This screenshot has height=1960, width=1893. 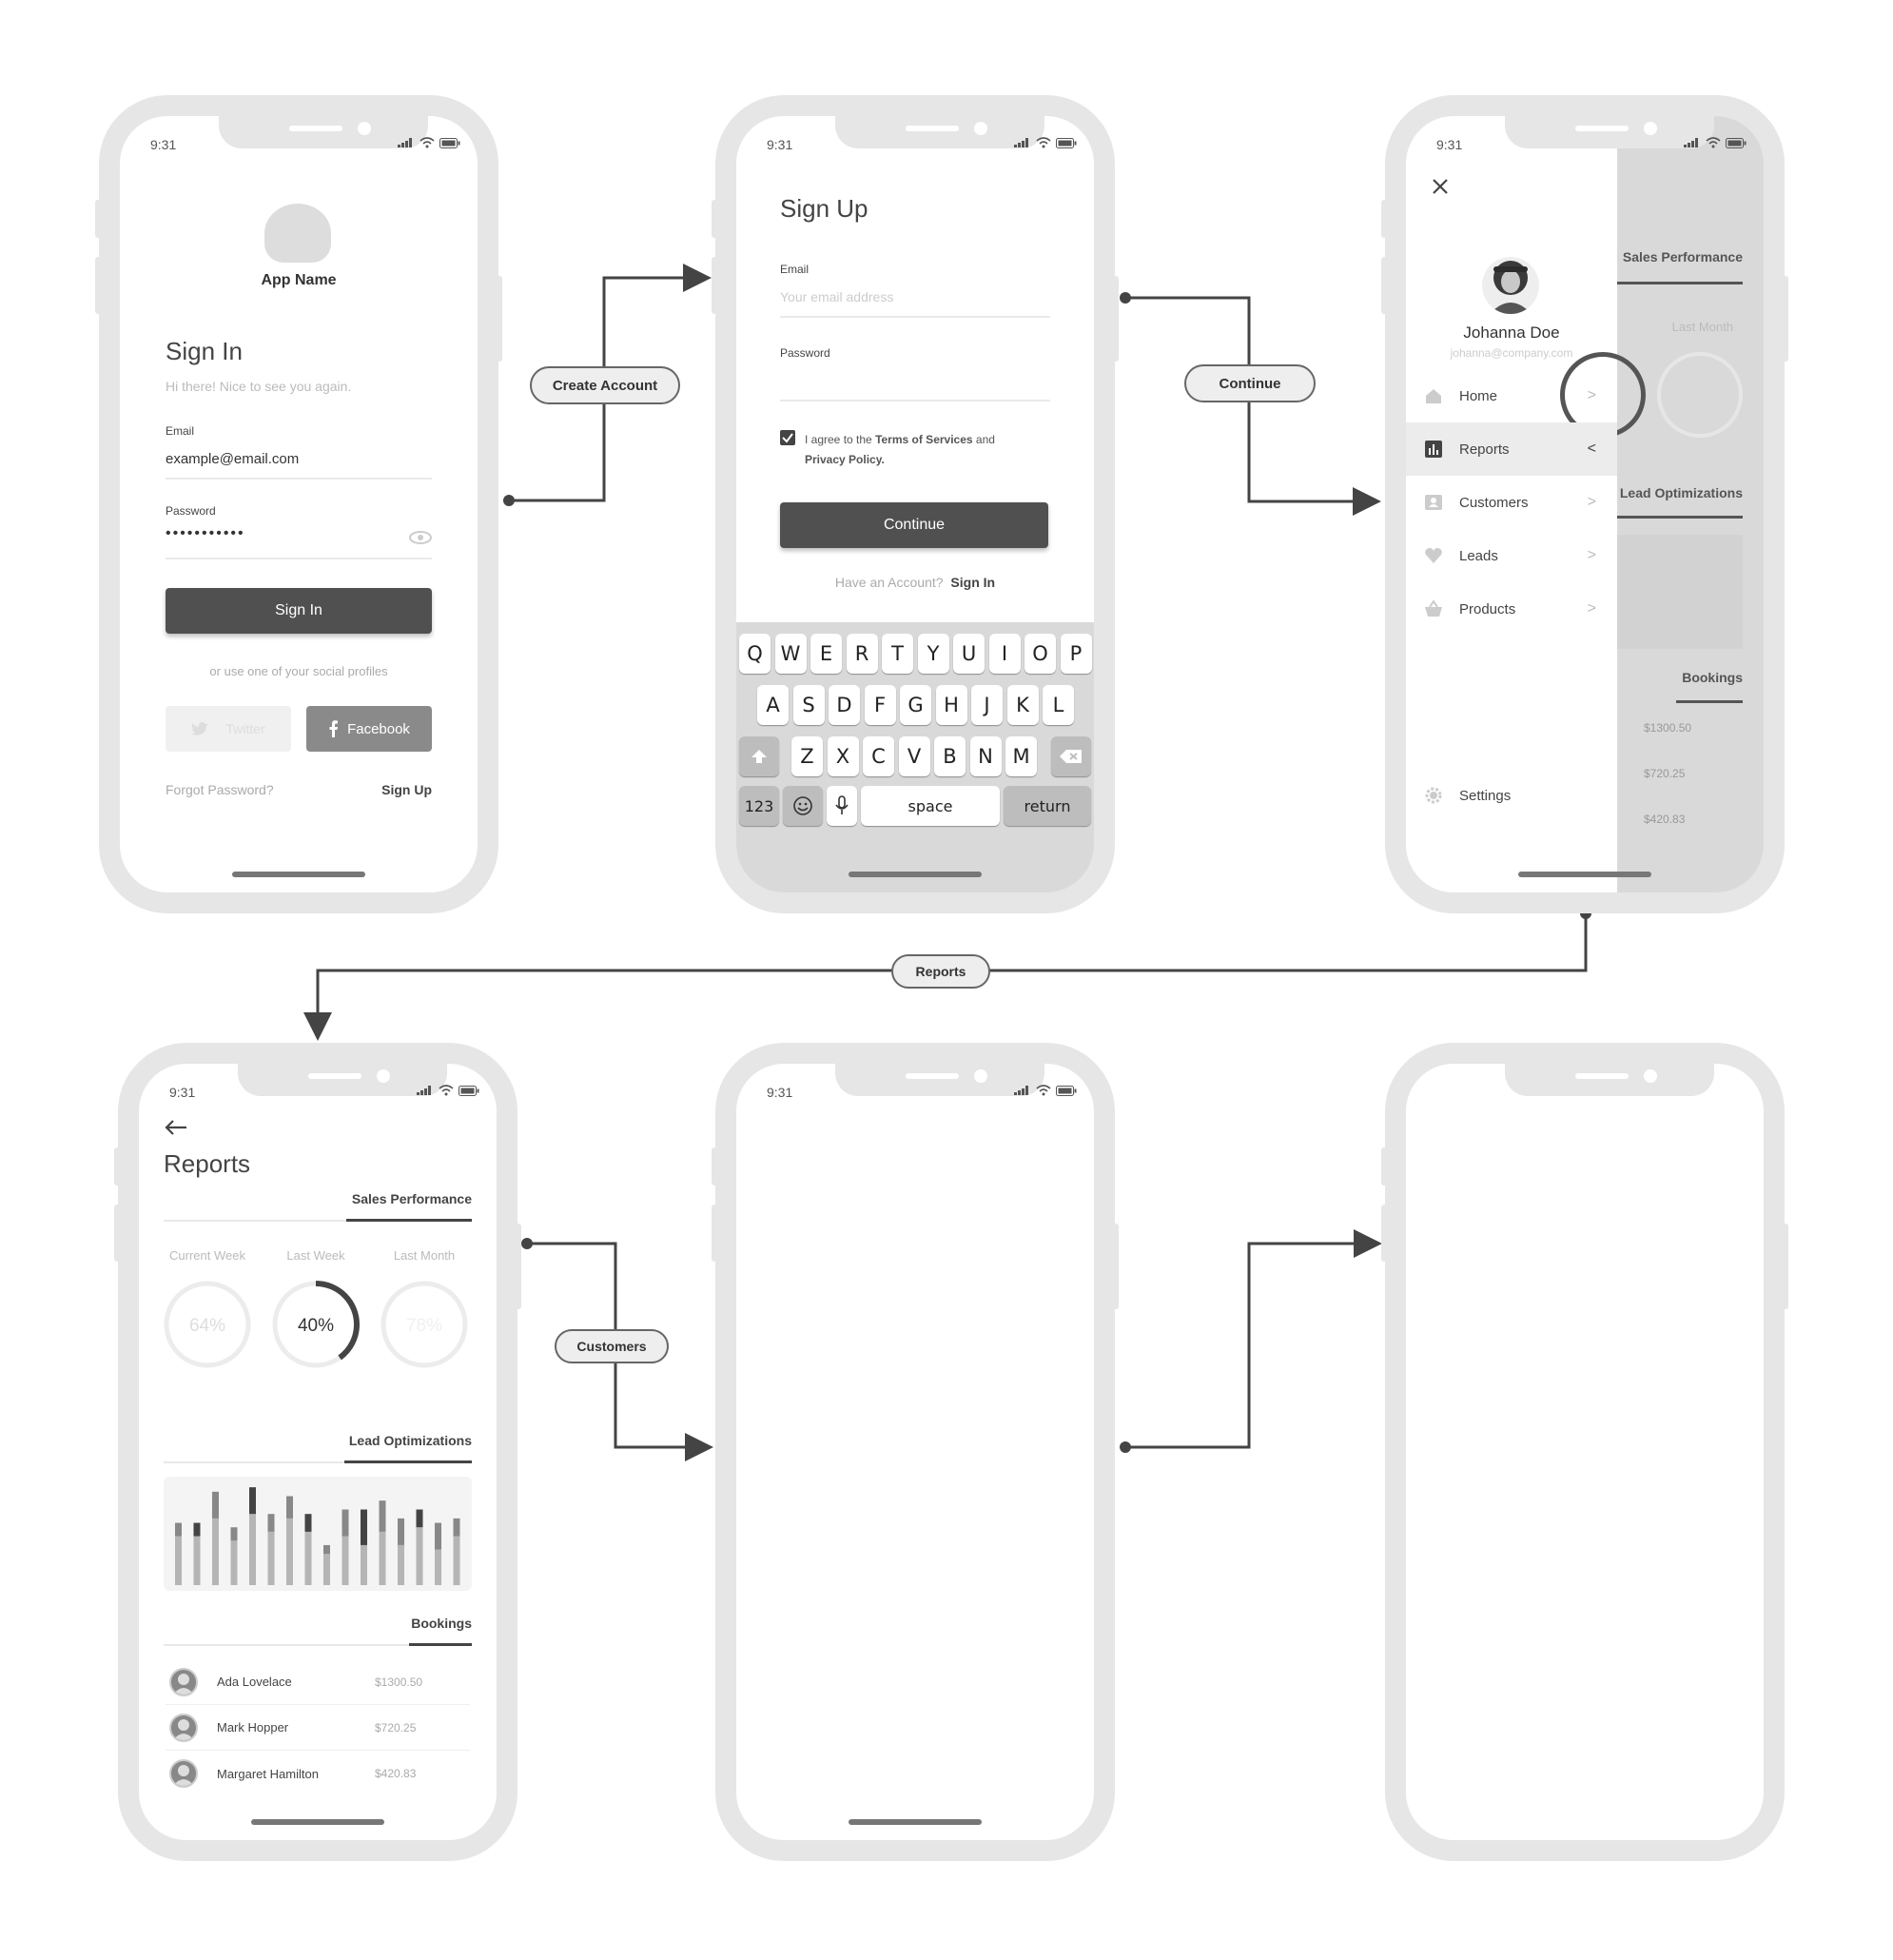 What do you see at coordinates (1005, 654) in the screenshot?
I see `key-i: I` at bounding box center [1005, 654].